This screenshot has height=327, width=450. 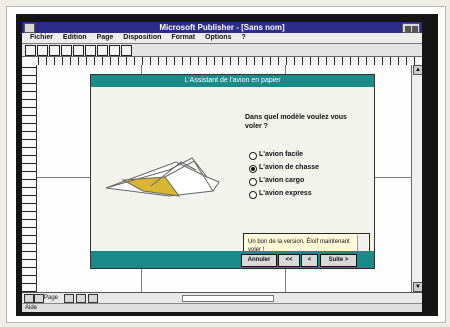 I want to click on menu-help: ?, so click(x=243, y=38).